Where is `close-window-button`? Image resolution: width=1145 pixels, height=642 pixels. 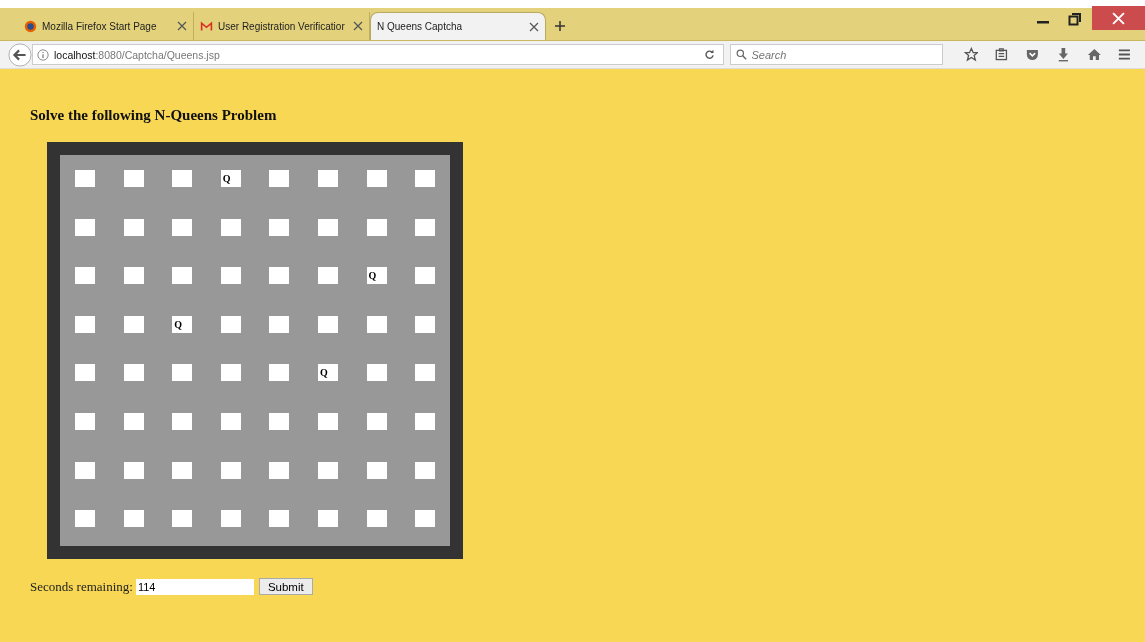
close-window-button is located at coordinates (1118, 18).